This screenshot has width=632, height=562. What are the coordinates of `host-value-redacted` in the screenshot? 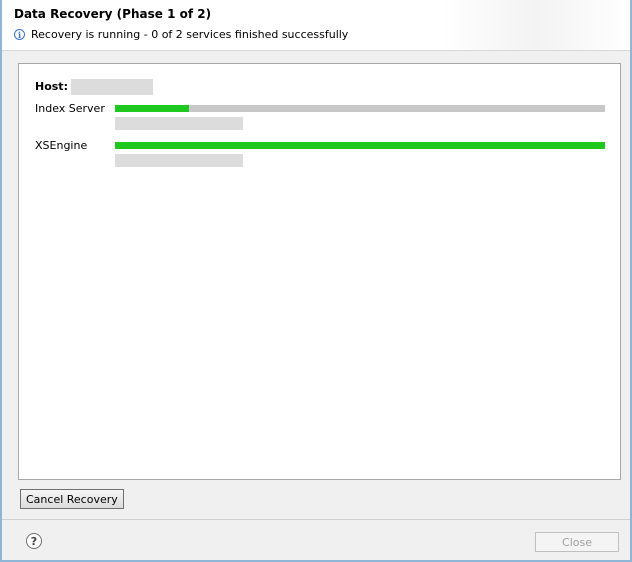 It's located at (112, 87).